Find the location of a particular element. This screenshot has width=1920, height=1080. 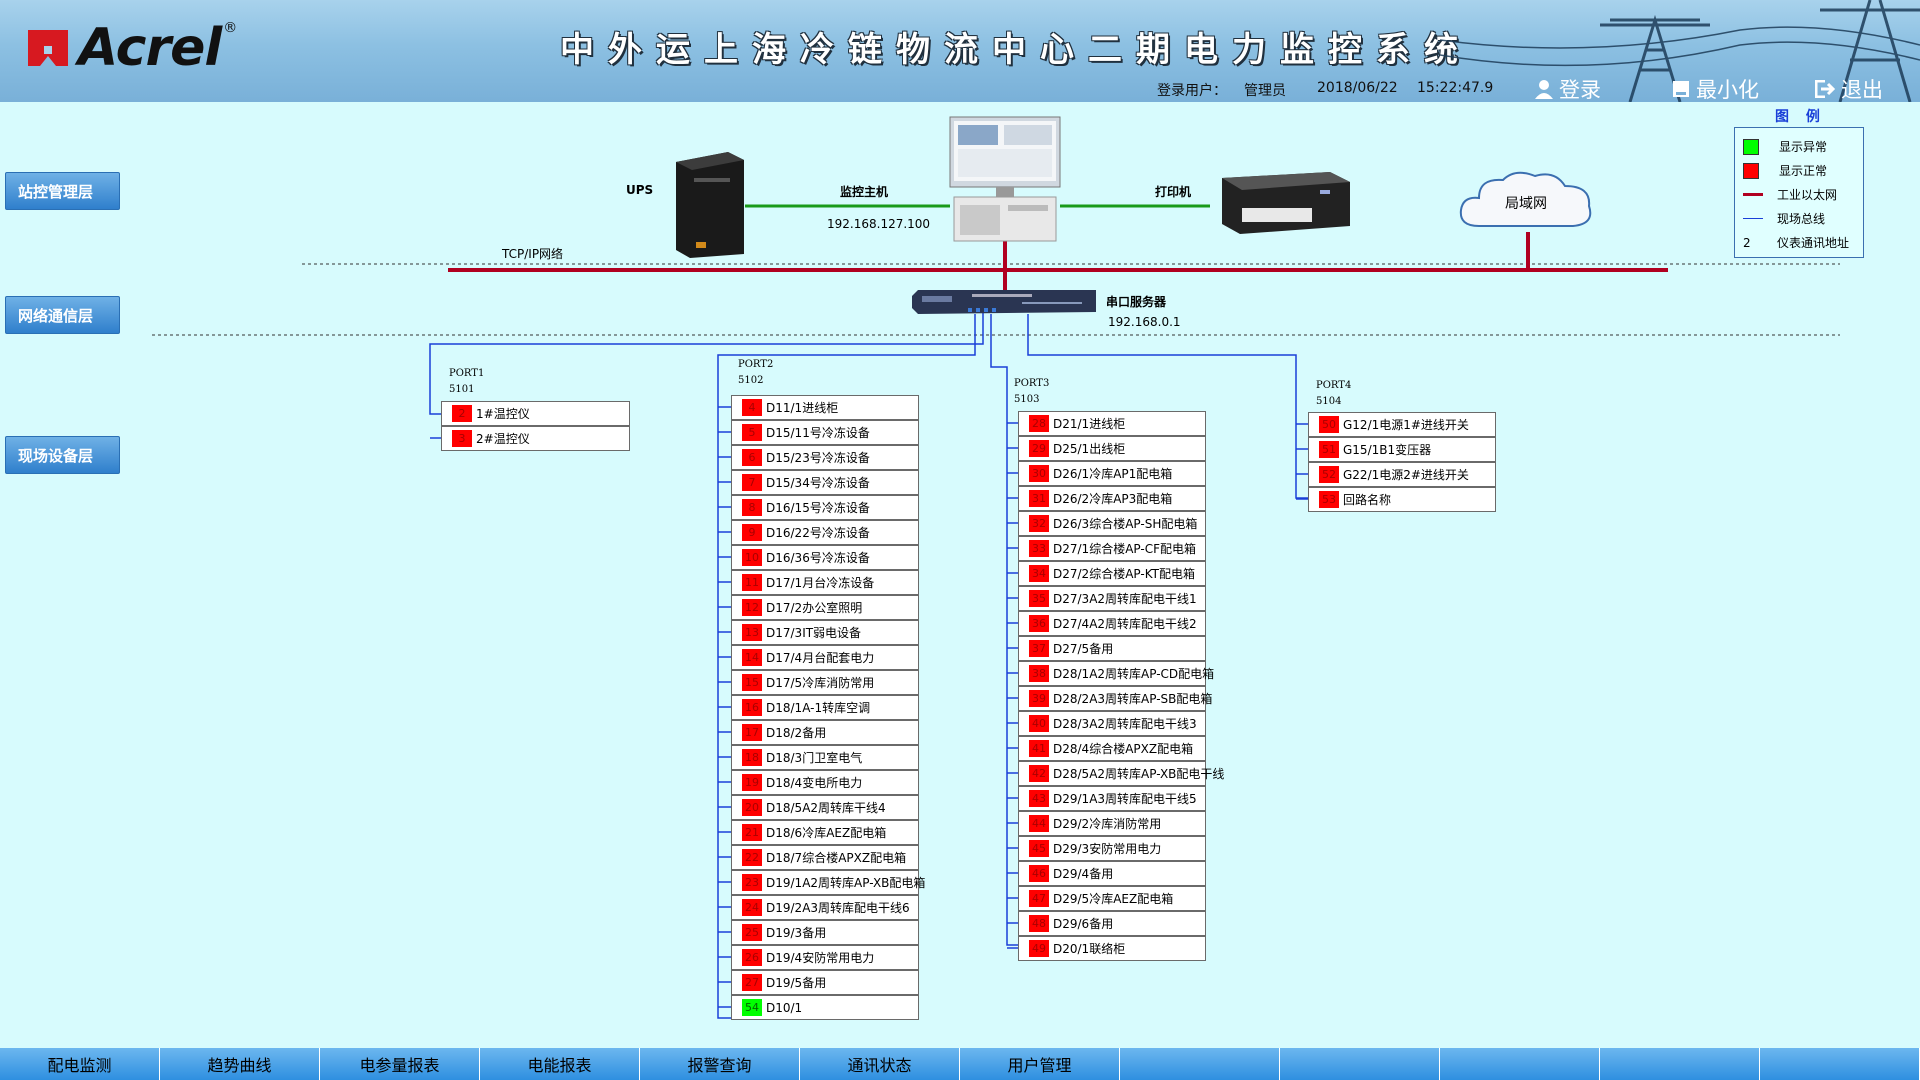

device-row: 45 D29/3安防常用电力 is located at coordinates (1112, 848).